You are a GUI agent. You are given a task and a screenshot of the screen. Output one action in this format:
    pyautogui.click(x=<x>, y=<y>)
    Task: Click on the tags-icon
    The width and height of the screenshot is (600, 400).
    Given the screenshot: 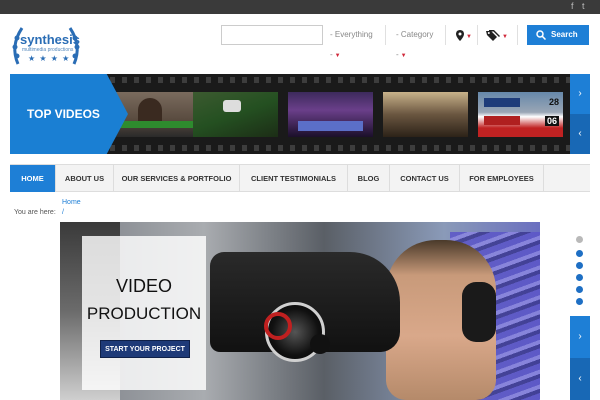 What is the action you would take?
    pyautogui.click(x=493, y=35)
    